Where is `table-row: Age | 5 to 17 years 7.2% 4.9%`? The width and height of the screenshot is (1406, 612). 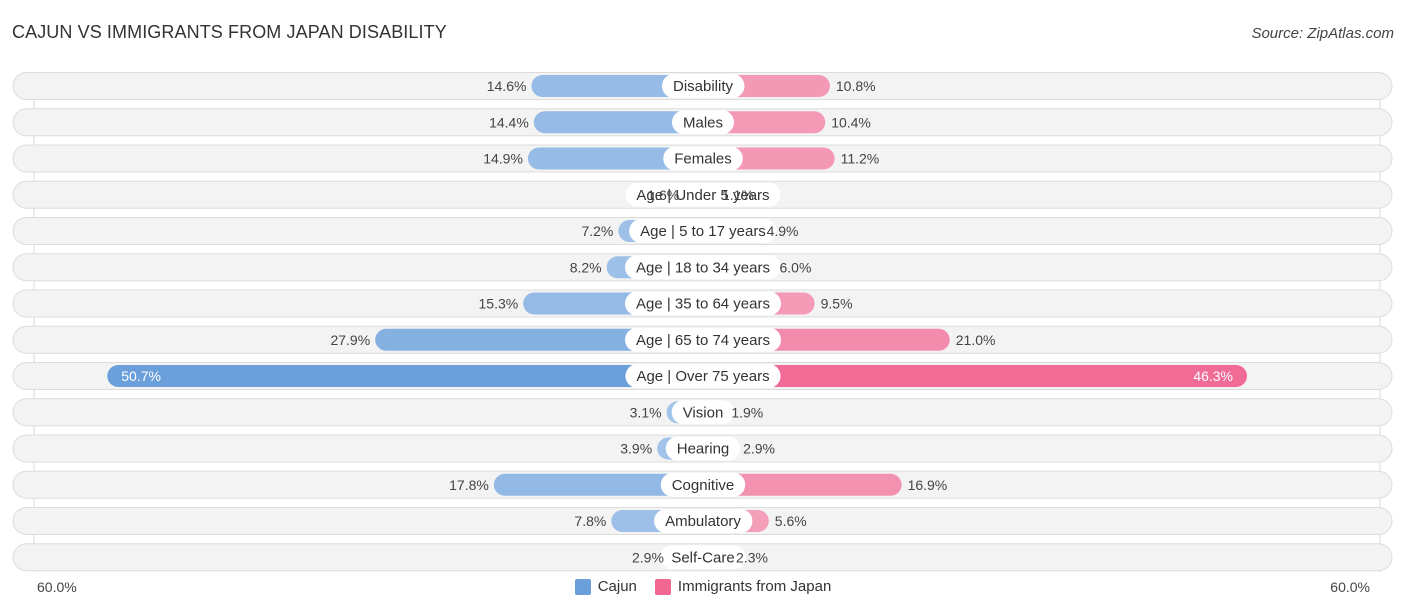
table-row: Age | 5 to 17 years 7.2% 4.9% is located at coordinates (702, 231).